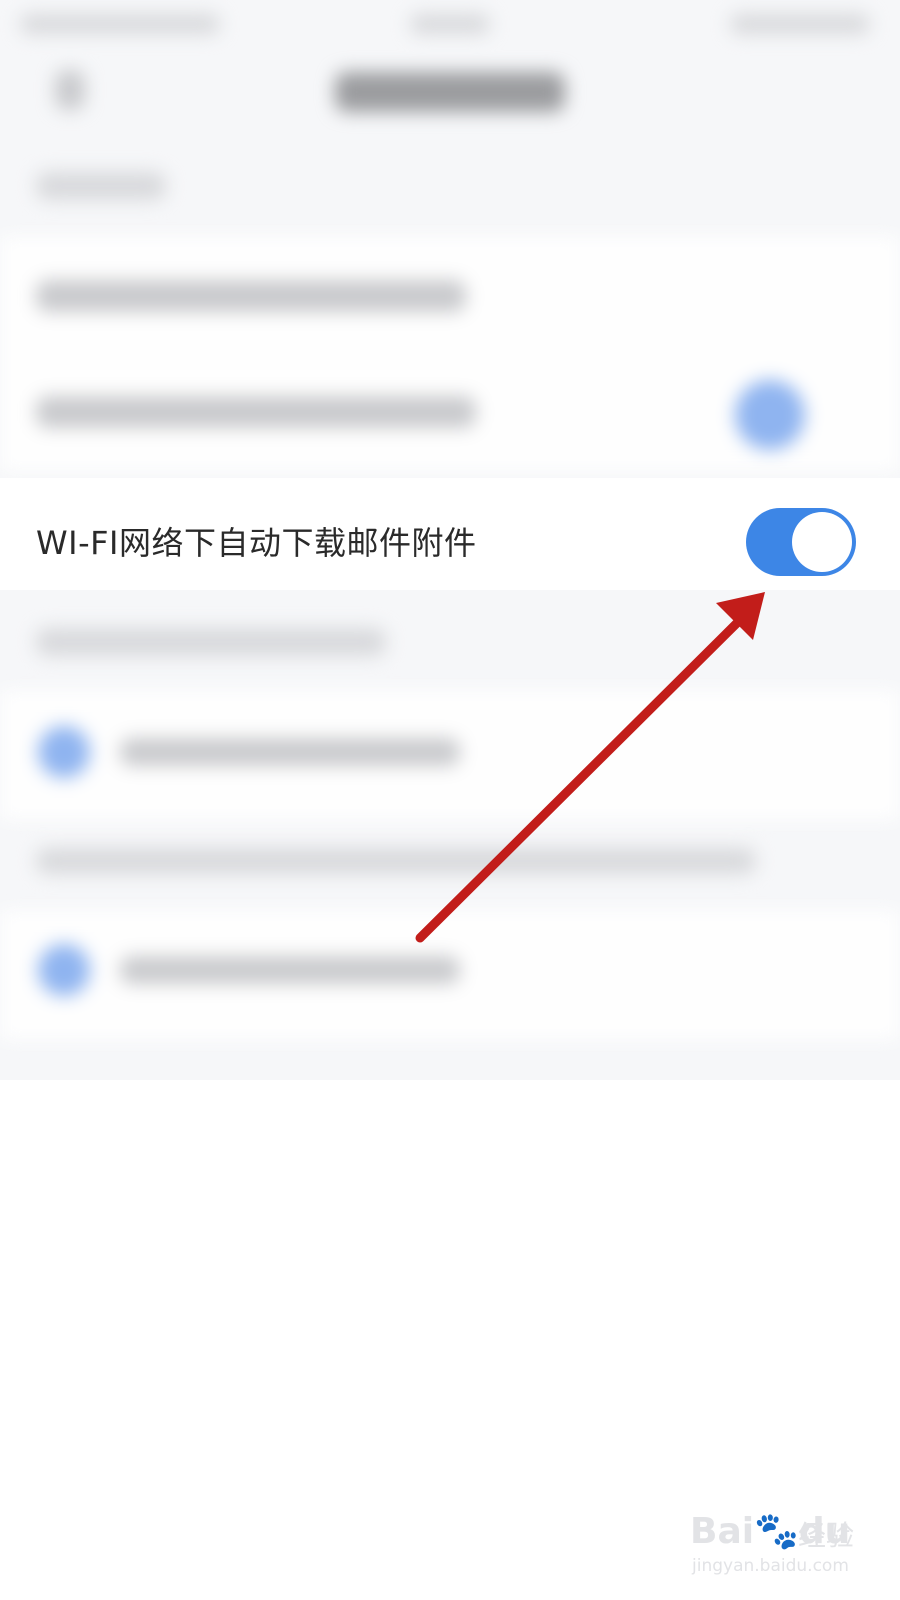  Describe the element at coordinates (776, 1531) in the screenshot. I see `paw-icon: 🐾` at that location.